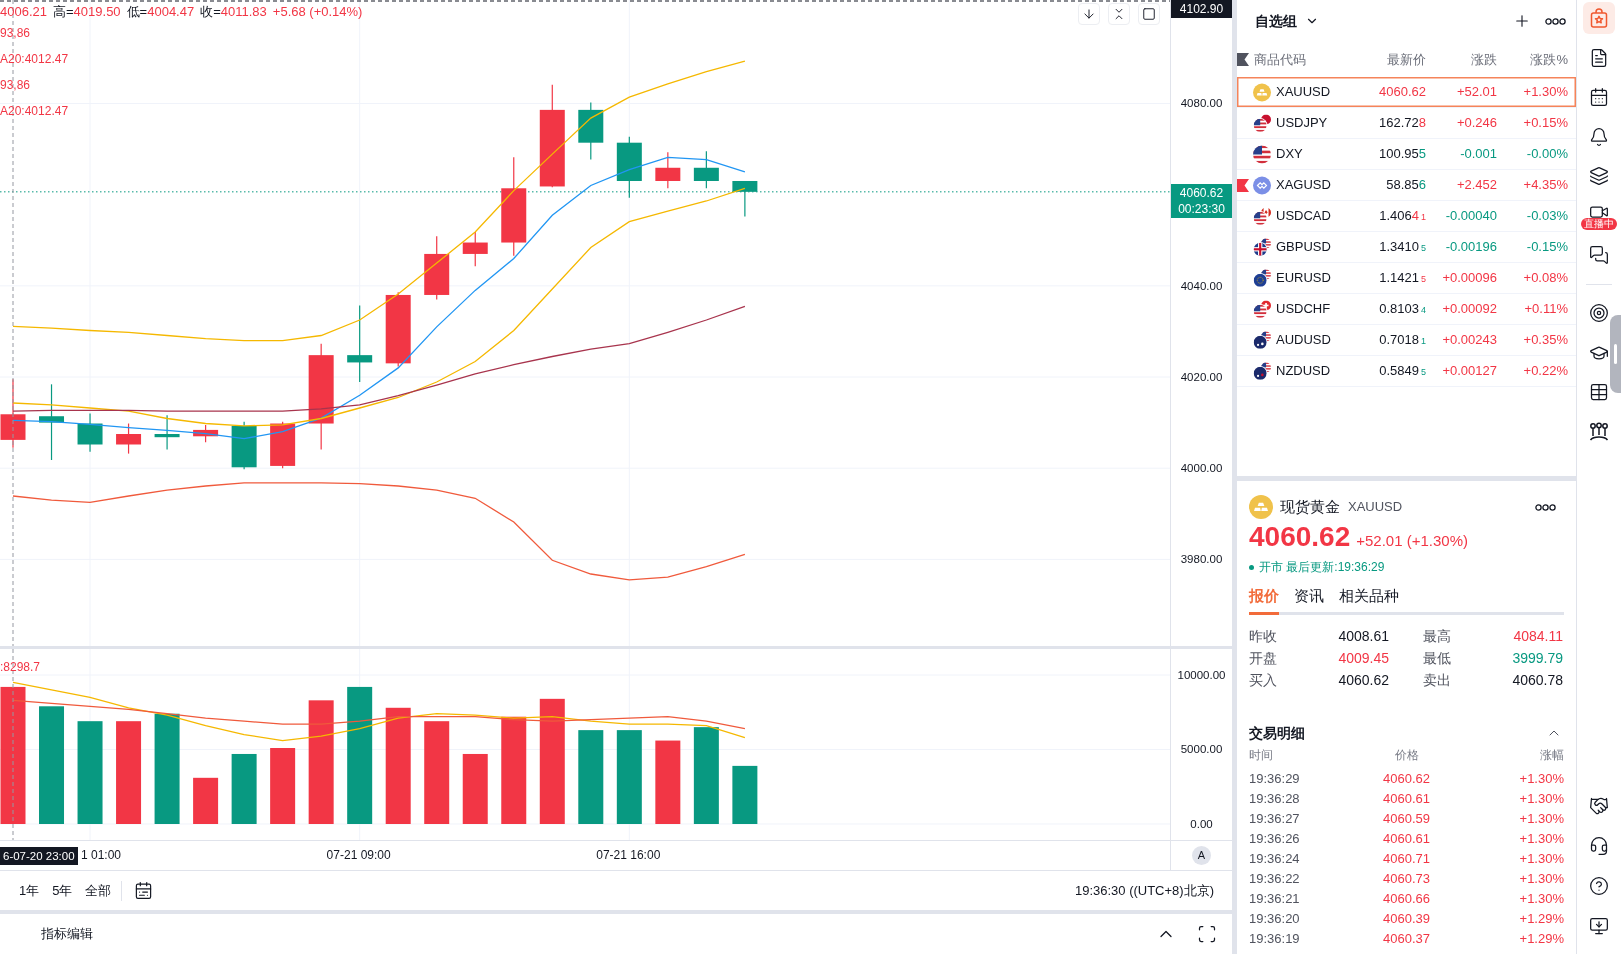 This screenshot has height=954, width=1621. What do you see at coordinates (1201, 208) in the screenshot?
I see `countdown-text: 00:23:30` at bounding box center [1201, 208].